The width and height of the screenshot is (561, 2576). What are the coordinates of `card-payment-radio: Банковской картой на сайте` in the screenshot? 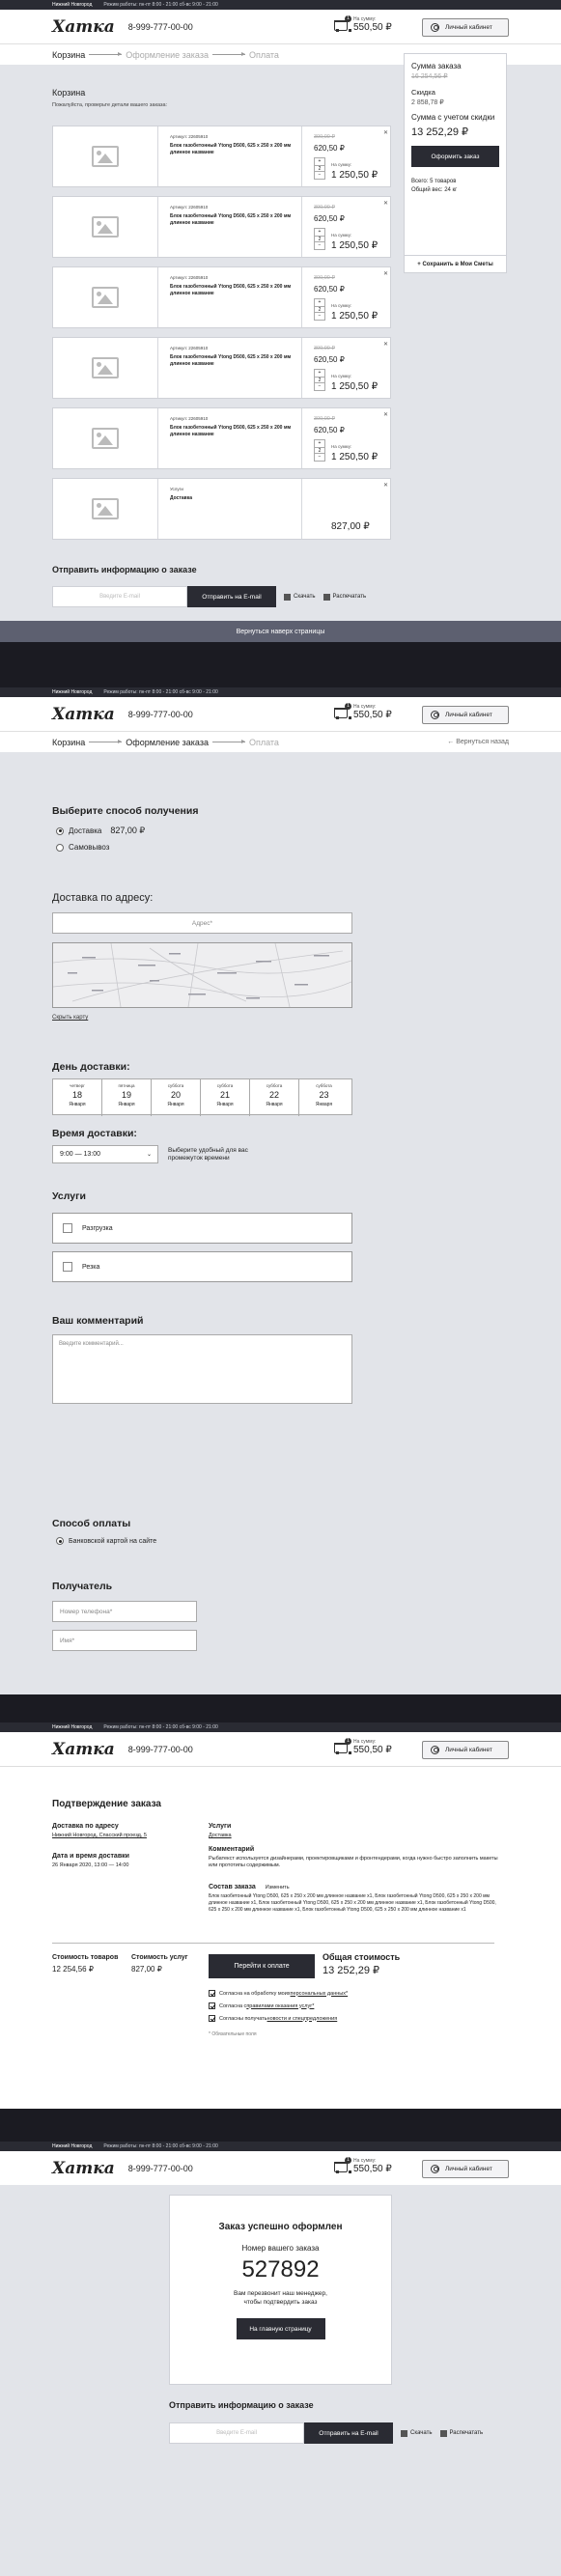 It's located at (106, 1541).